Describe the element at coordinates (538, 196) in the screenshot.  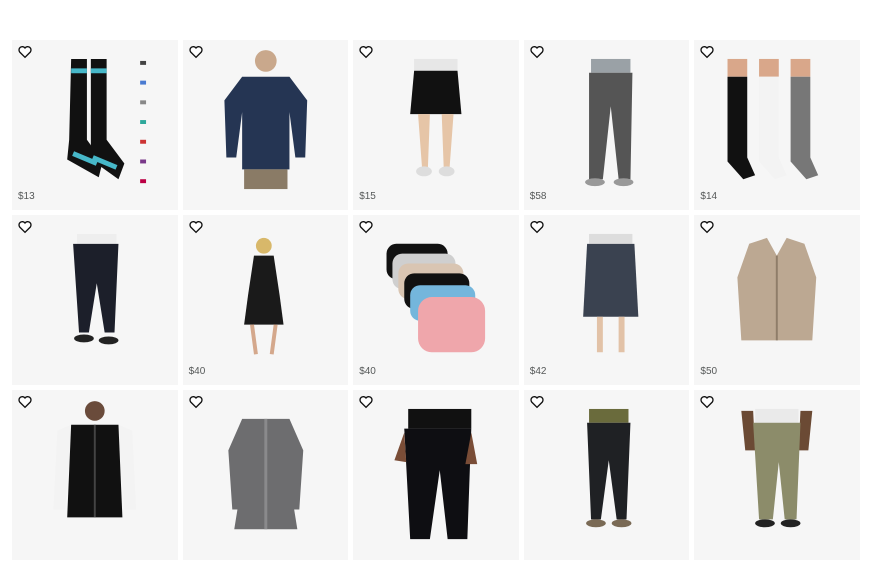
I see `product-price: $58` at that location.